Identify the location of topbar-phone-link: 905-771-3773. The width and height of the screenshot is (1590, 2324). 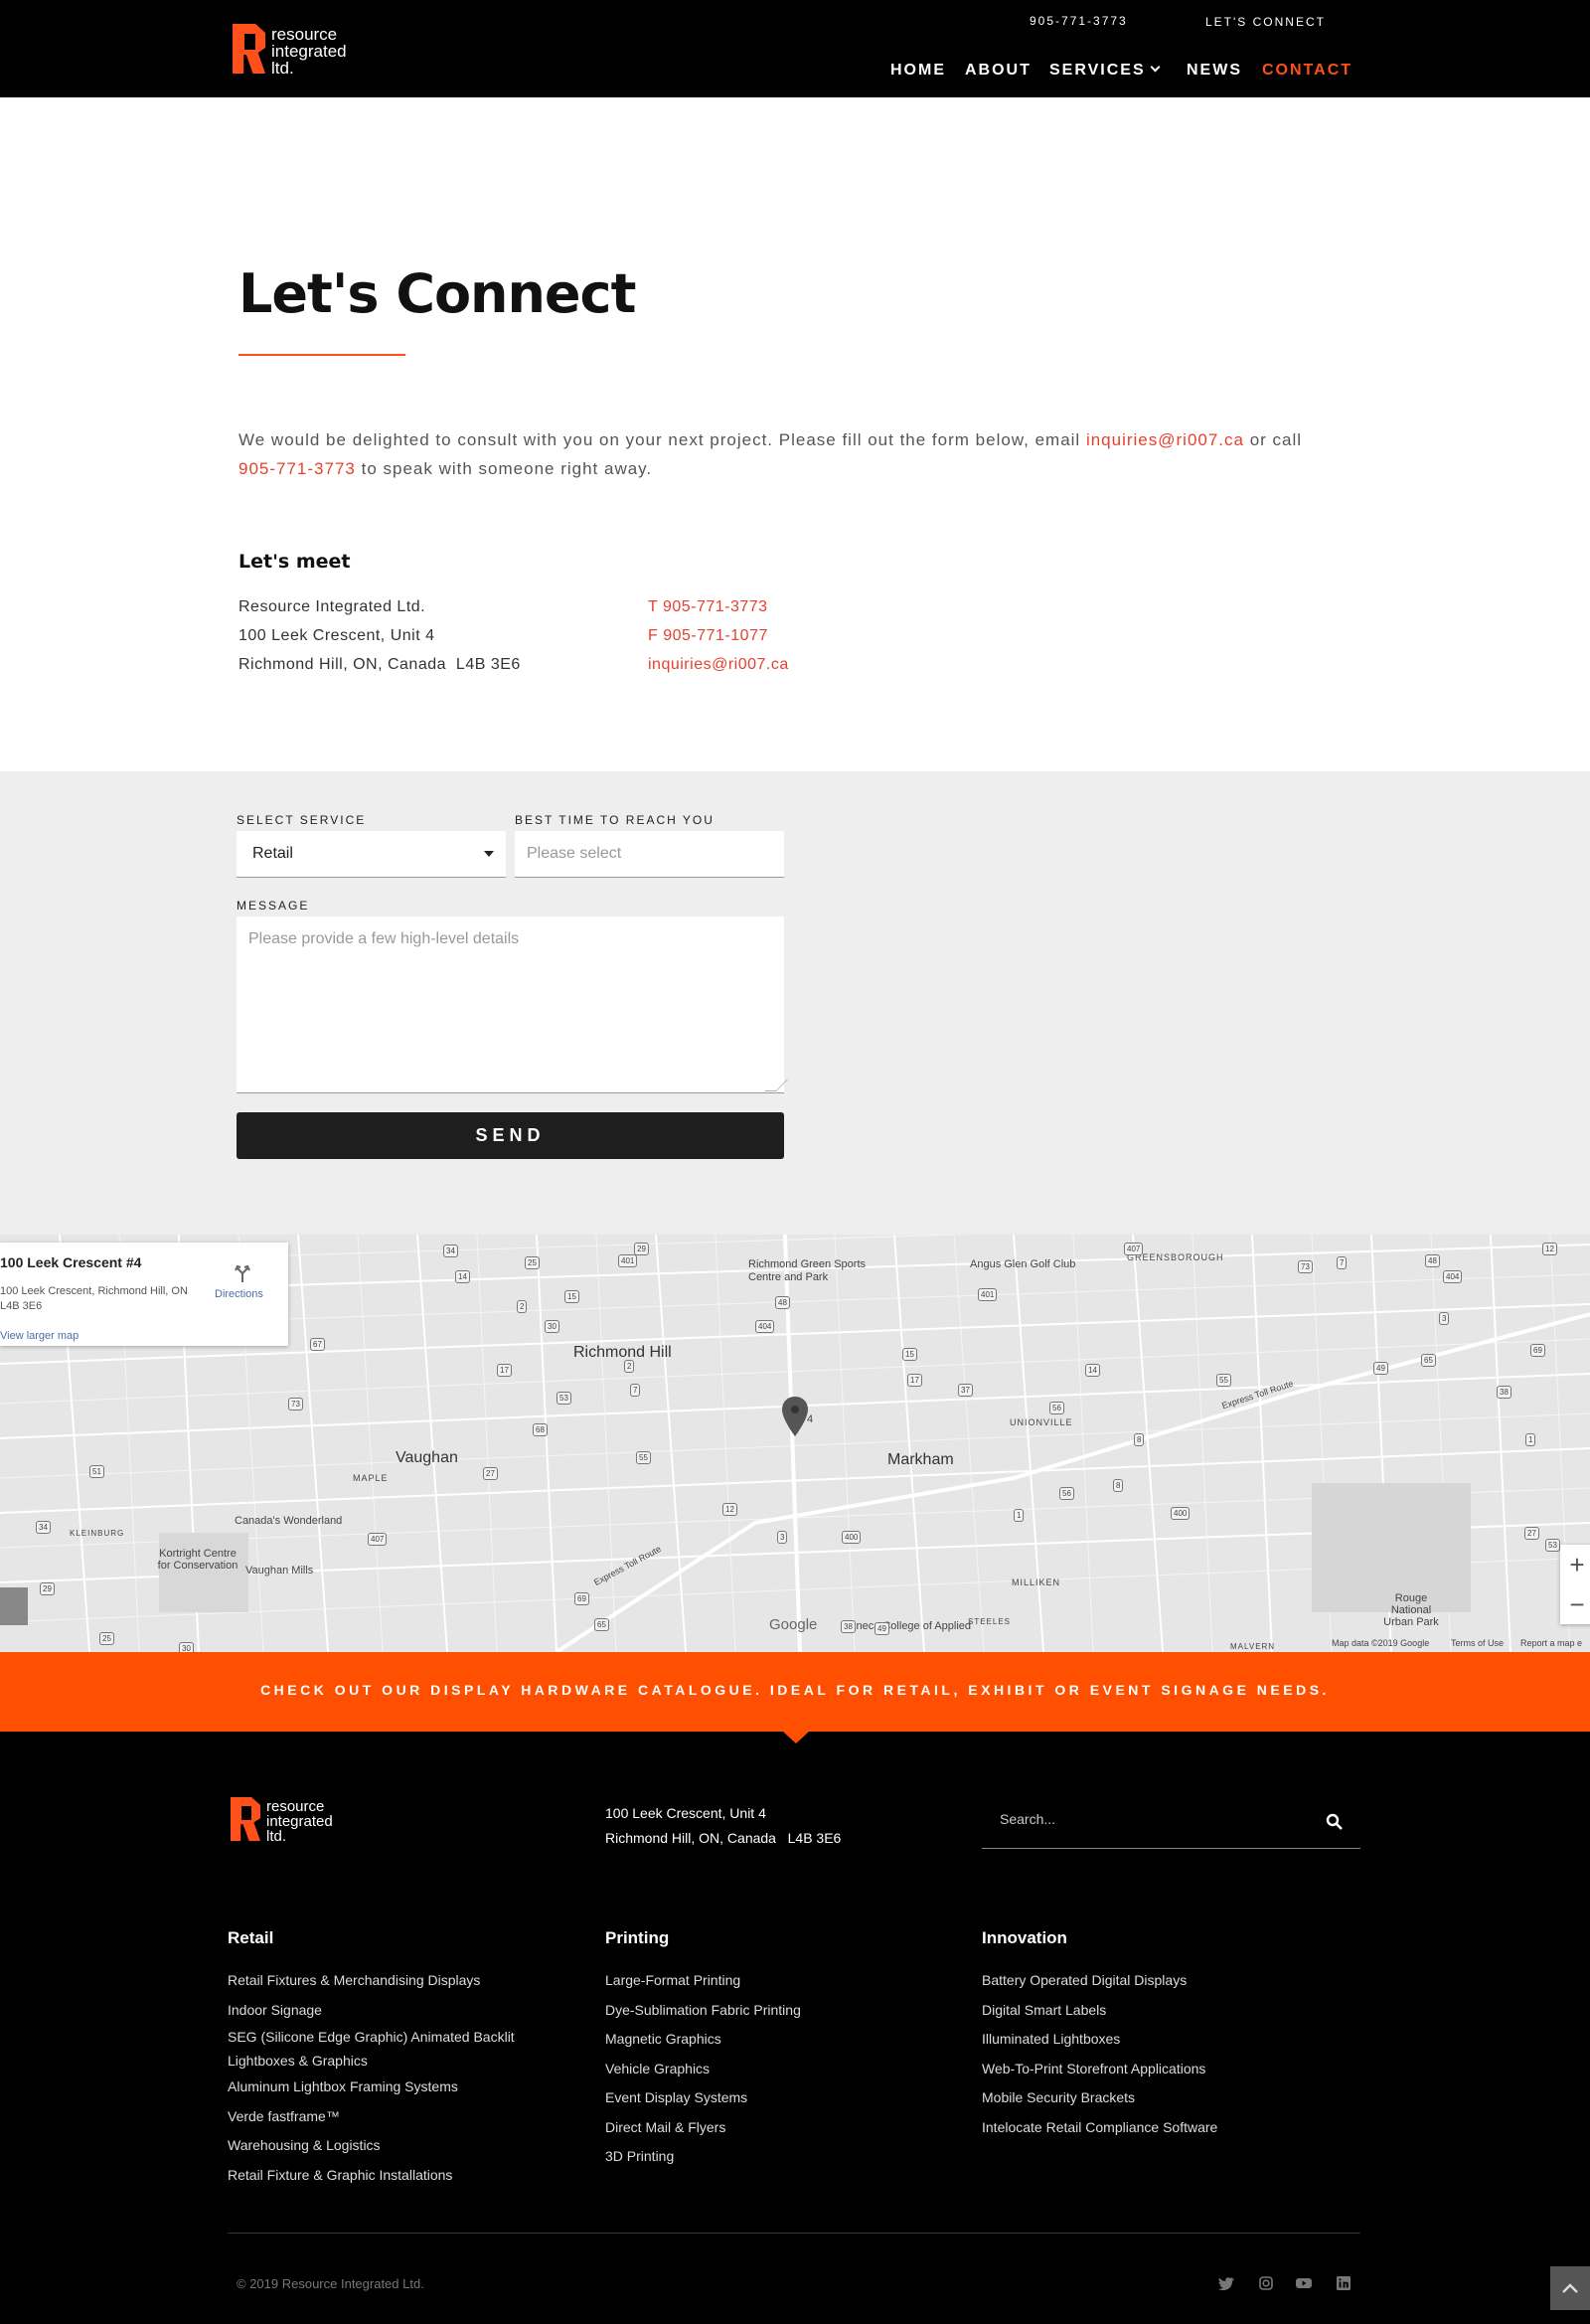
(1079, 21).